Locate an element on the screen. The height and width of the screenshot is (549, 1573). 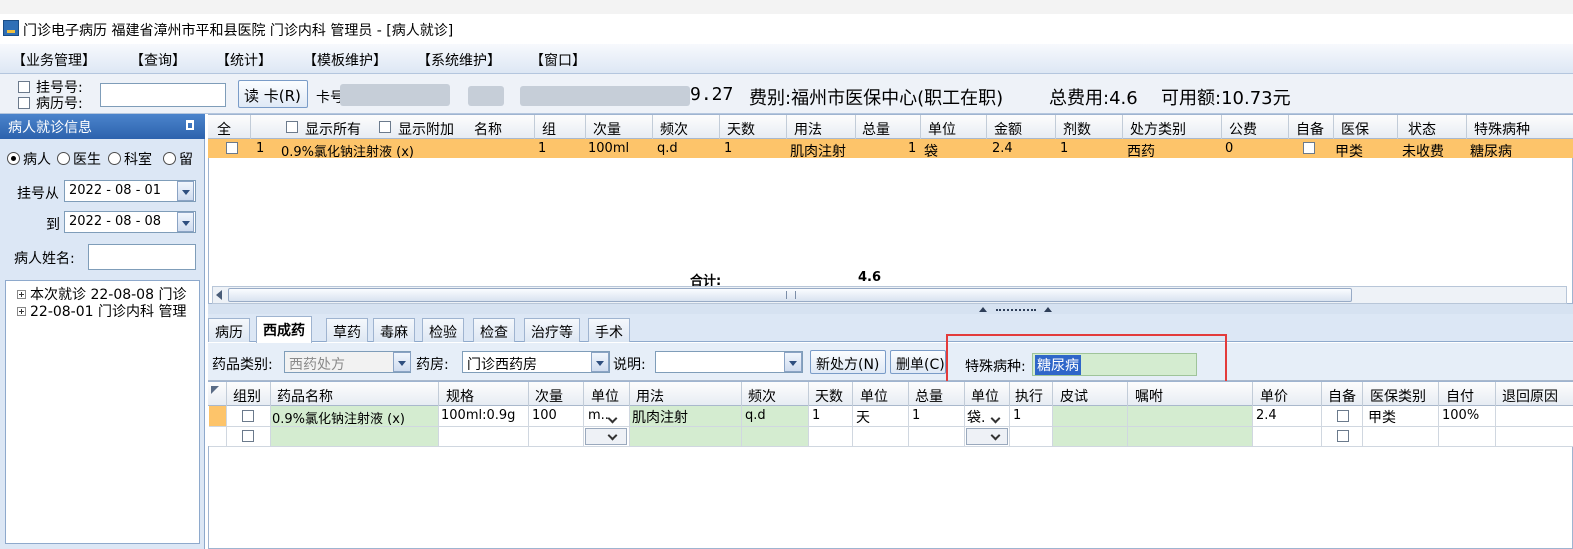
col-insurance: 医保 is located at coordinates (1355, 130).